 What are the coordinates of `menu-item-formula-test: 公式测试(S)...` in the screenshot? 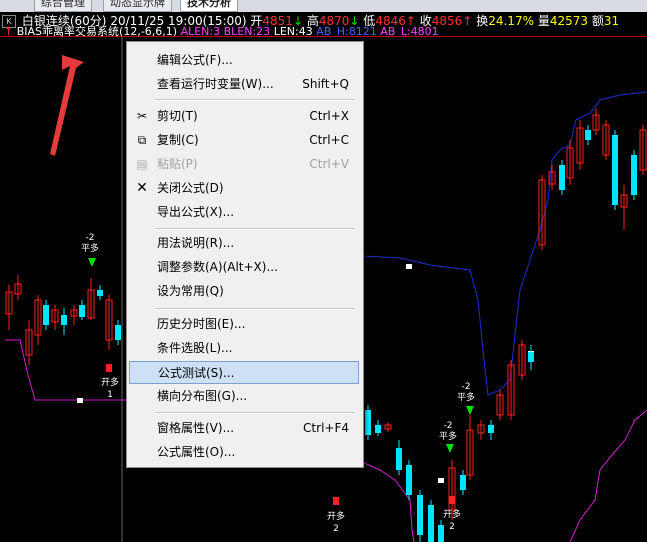 It's located at (244, 372).